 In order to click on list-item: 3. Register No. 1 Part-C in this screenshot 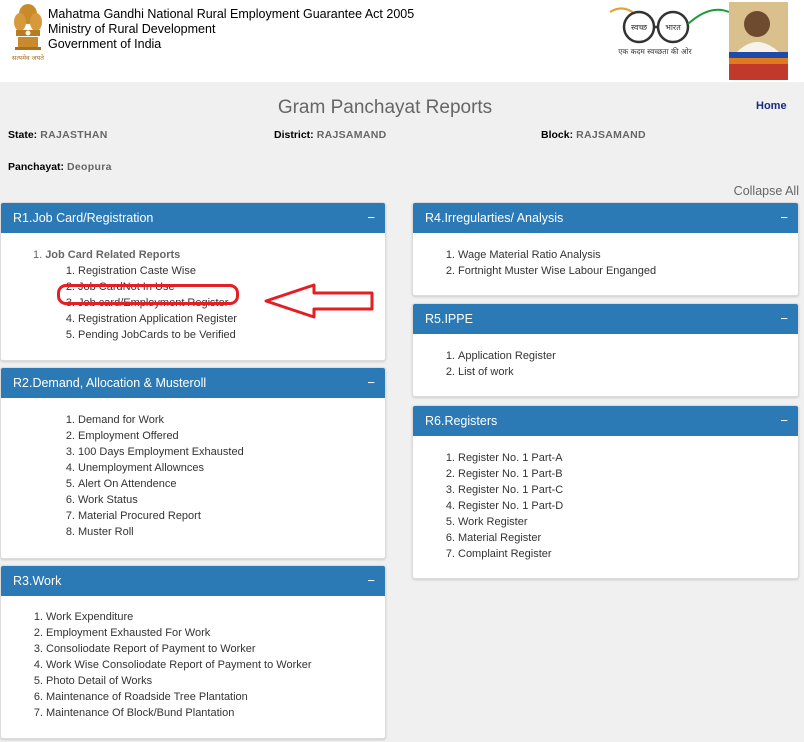, I will do `click(620, 490)`.